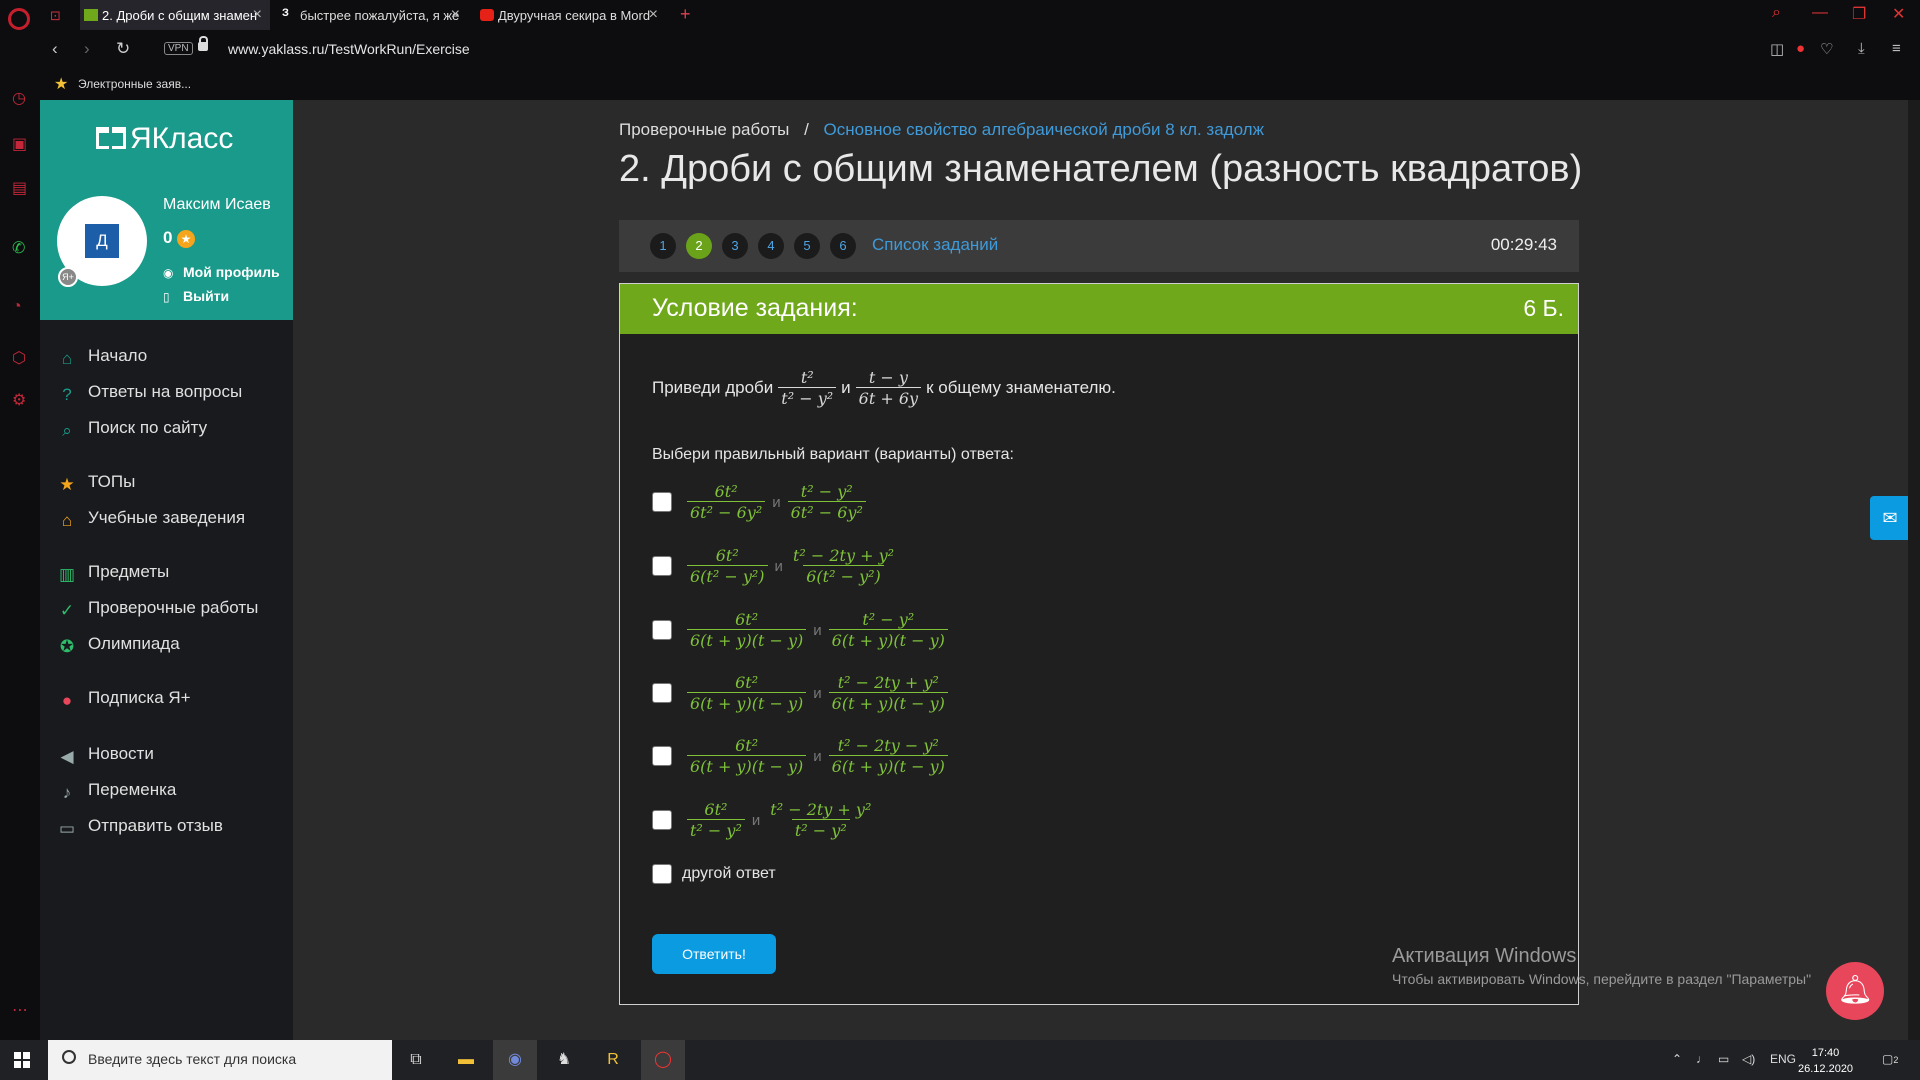 The image size is (1920, 1080). What do you see at coordinates (123, 49) in the screenshot?
I see `reload-icon: ↻` at bounding box center [123, 49].